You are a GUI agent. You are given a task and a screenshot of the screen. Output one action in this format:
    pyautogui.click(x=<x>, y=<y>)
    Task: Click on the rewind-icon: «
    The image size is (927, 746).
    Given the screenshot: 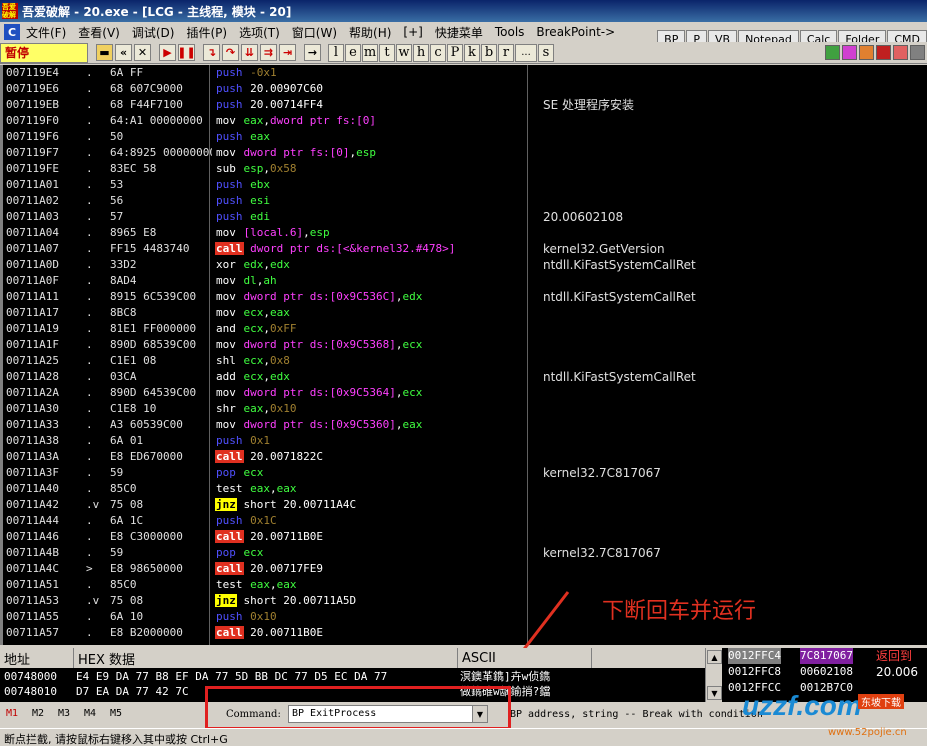 What is the action you would take?
    pyautogui.click(x=123, y=52)
    